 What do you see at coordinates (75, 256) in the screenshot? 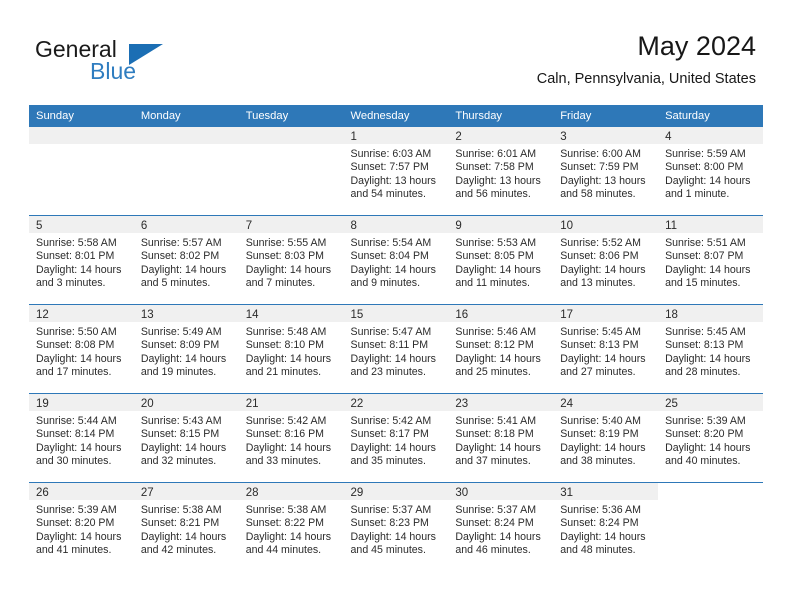
I see `sunset-text: Sunset: 8:01 PM` at bounding box center [75, 256].